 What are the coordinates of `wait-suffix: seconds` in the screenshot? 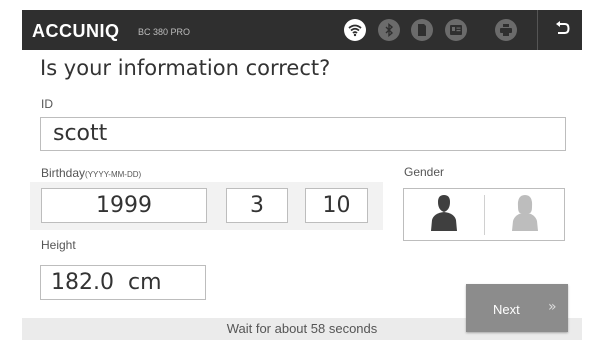 It's located at (351, 328).